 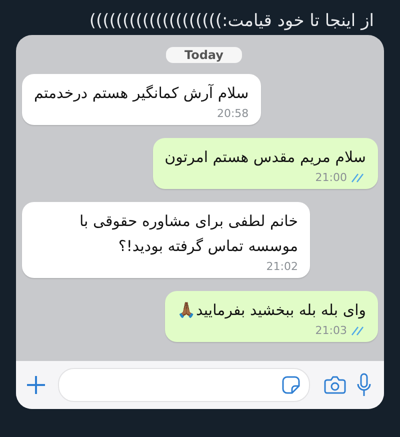 What do you see at coordinates (331, 177) in the screenshot?
I see `message-time: 21:00` at bounding box center [331, 177].